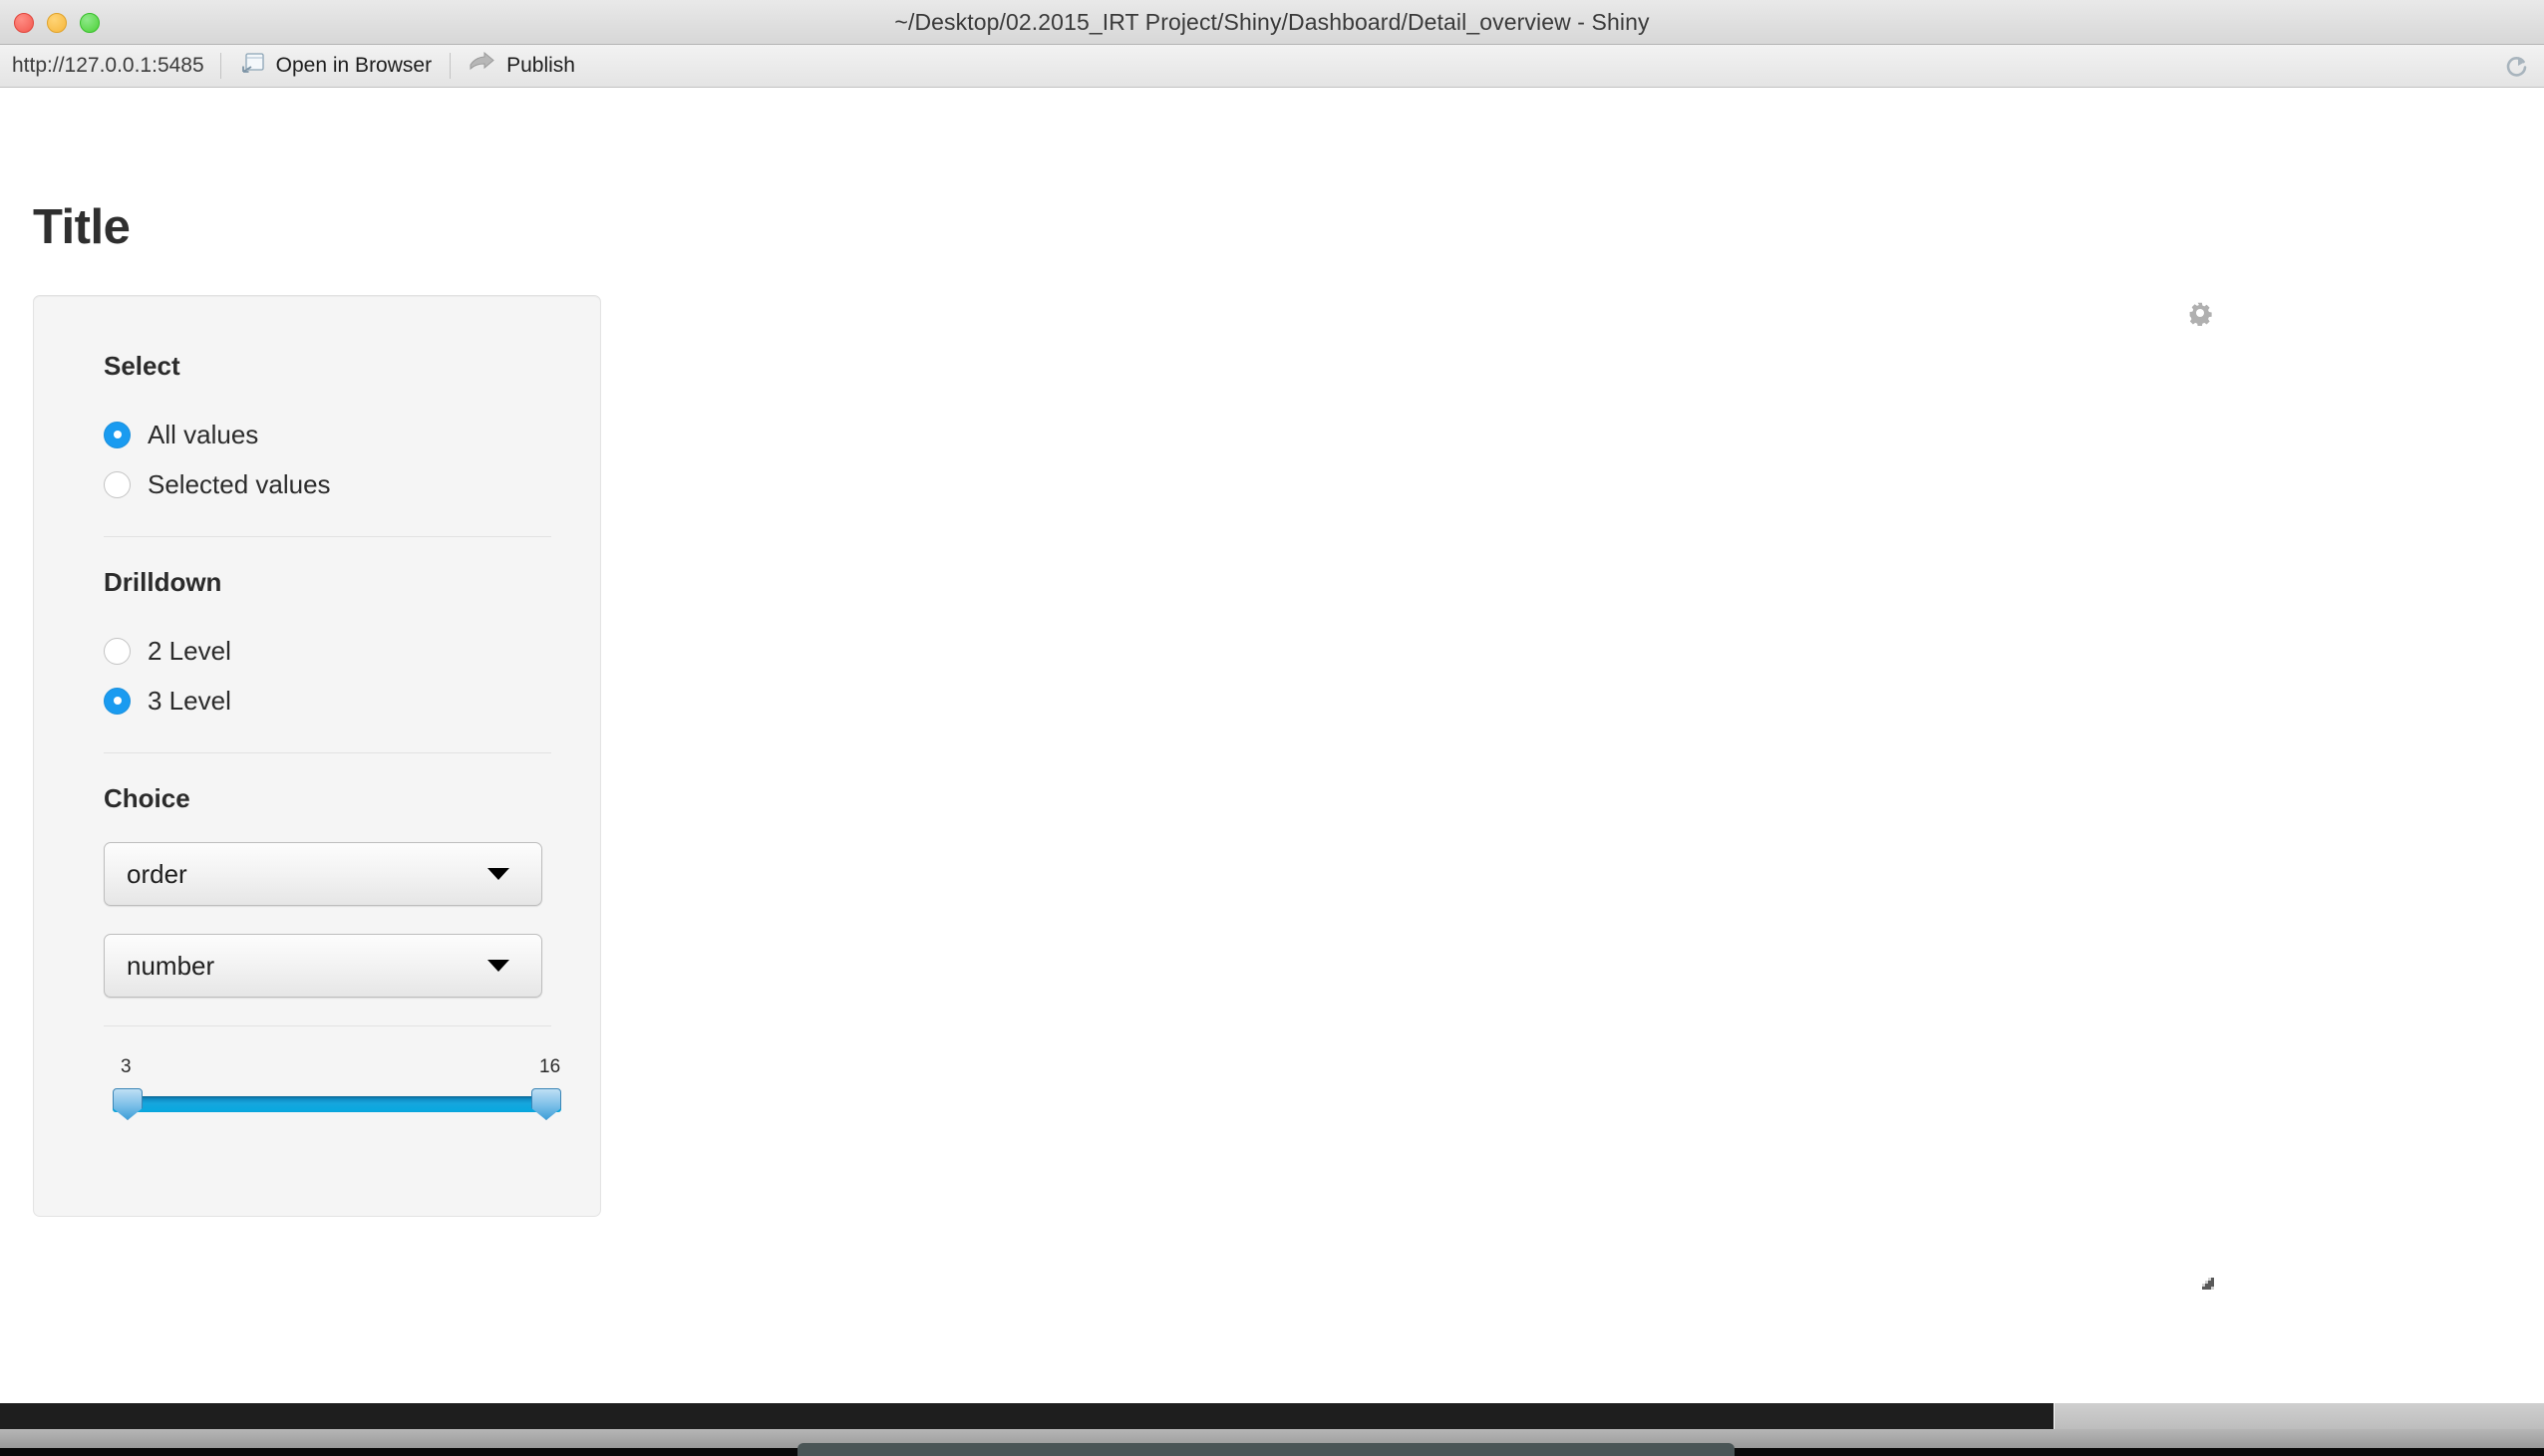 The image size is (2544, 1456). What do you see at coordinates (328, 701) in the screenshot?
I see `radio-option-3-level: 3 Level` at bounding box center [328, 701].